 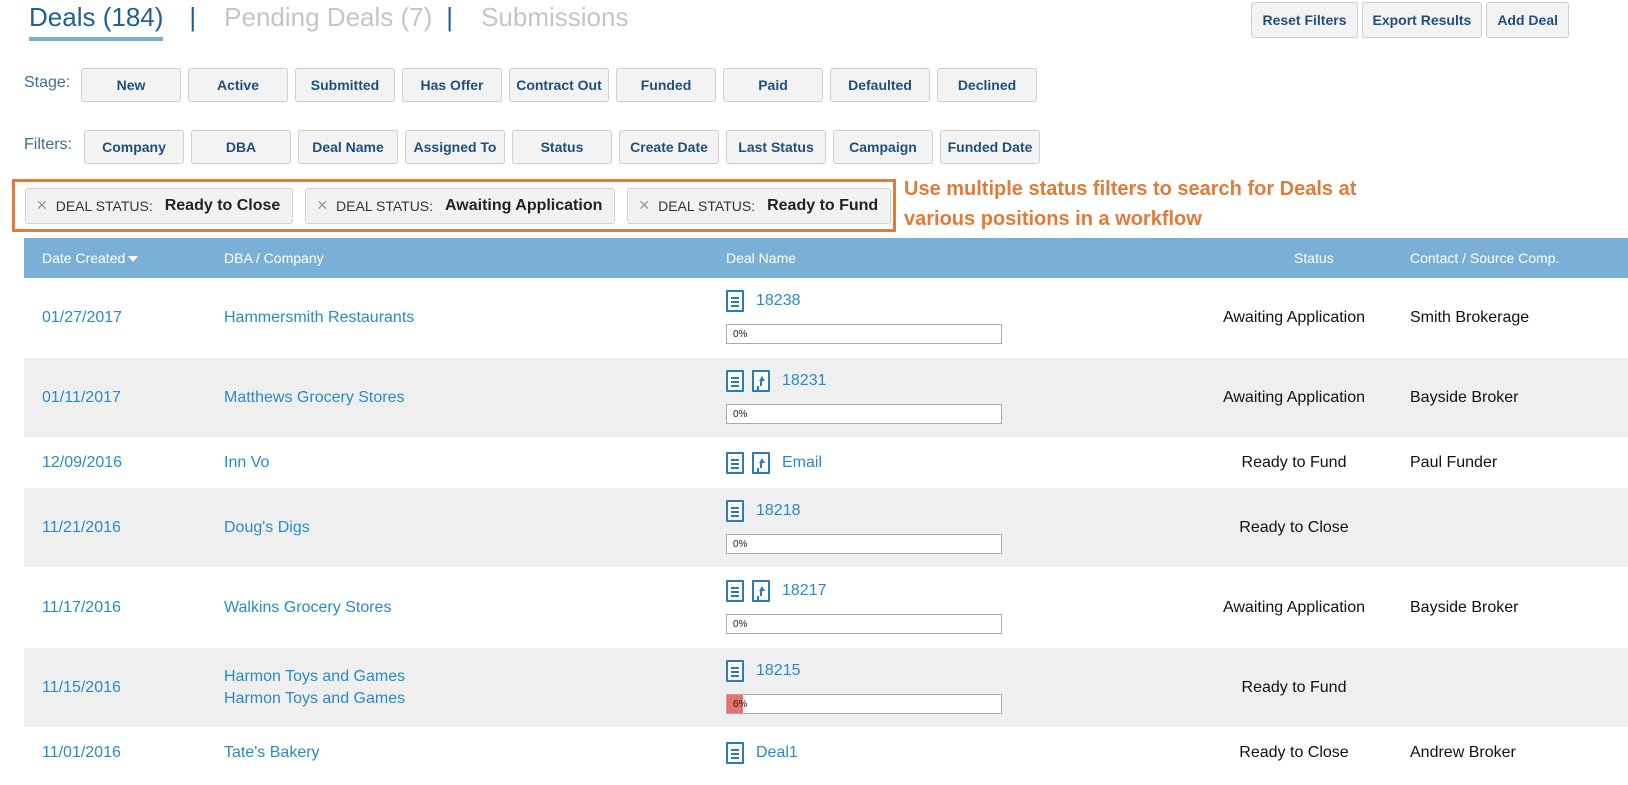 I want to click on column-header-status: Status, so click(x=1314, y=258).